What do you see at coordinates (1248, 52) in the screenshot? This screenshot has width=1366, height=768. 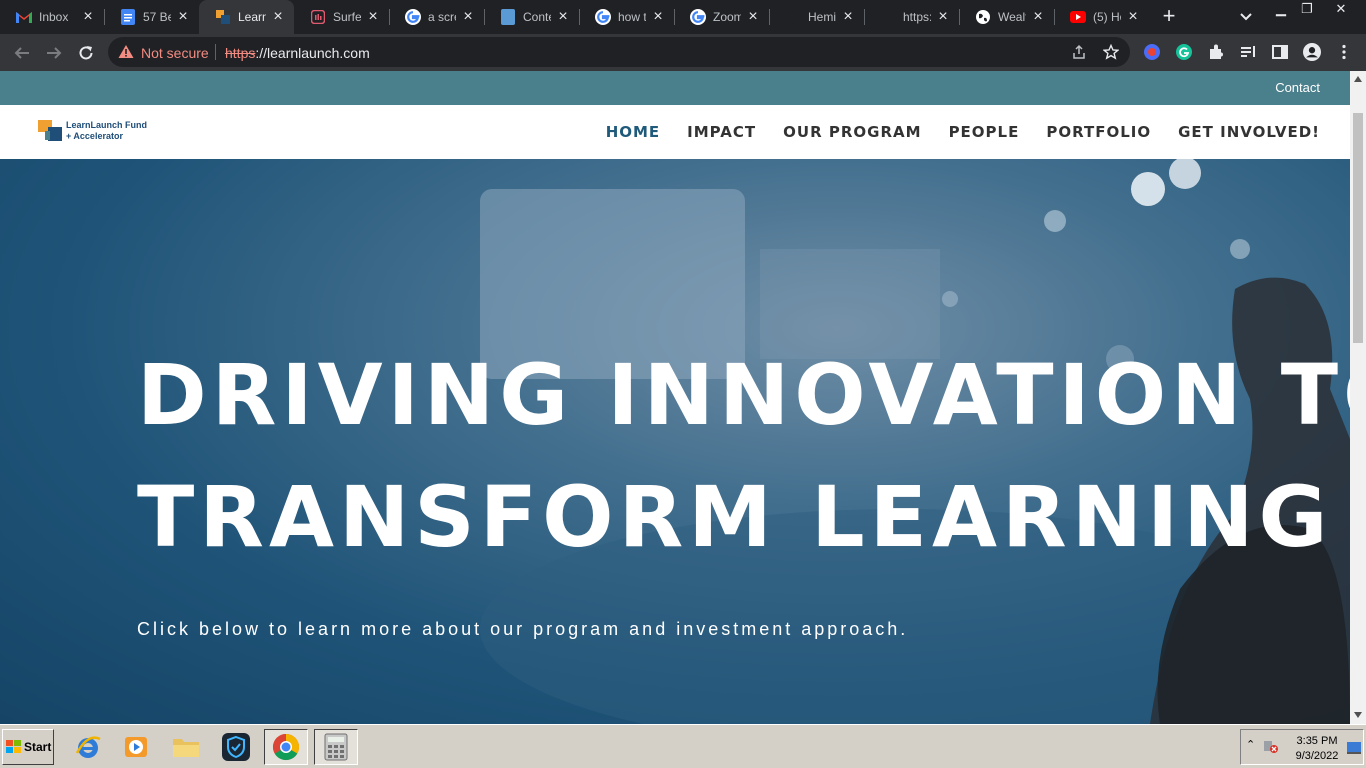 I see `reading-list-icon` at bounding box center [1248, 52].